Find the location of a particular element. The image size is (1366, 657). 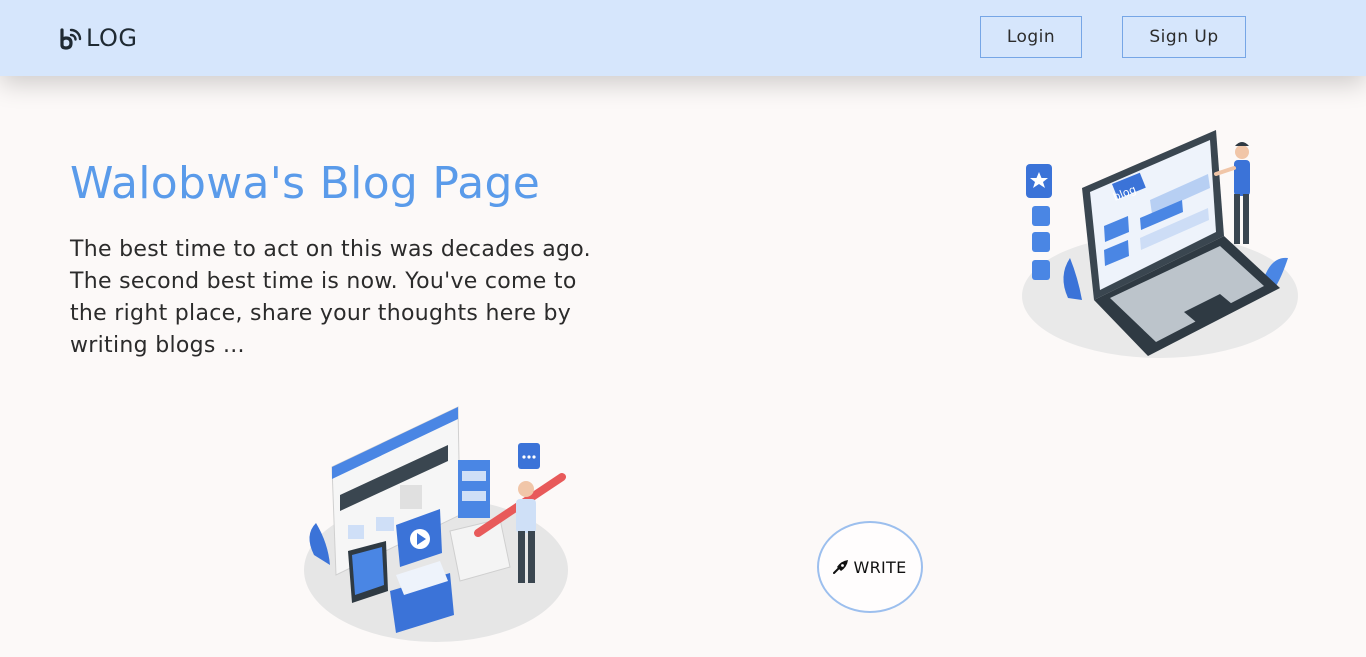

pen-nib-icon is located at coordinates (841, 567).